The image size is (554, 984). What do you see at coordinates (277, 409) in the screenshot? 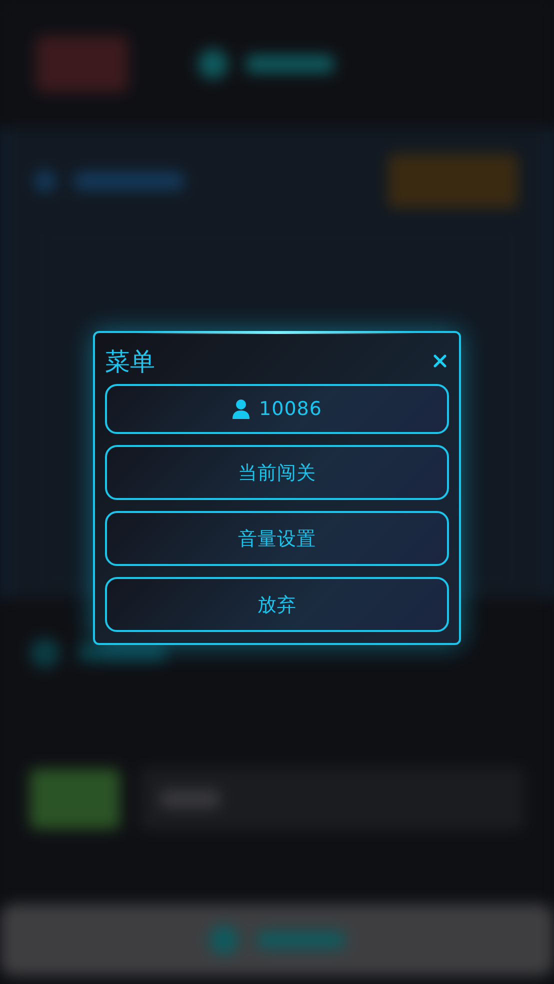
I see `user-button: 10086` at bounding box center [277, 409].